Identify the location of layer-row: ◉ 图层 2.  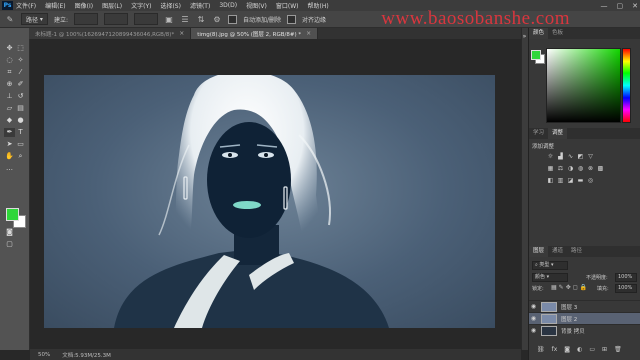
(584, 318).